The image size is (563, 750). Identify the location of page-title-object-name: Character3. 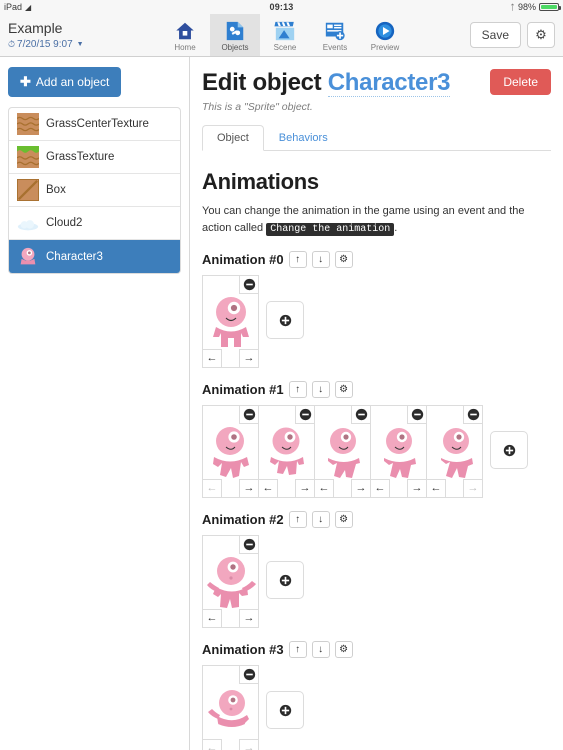
(388, 83).